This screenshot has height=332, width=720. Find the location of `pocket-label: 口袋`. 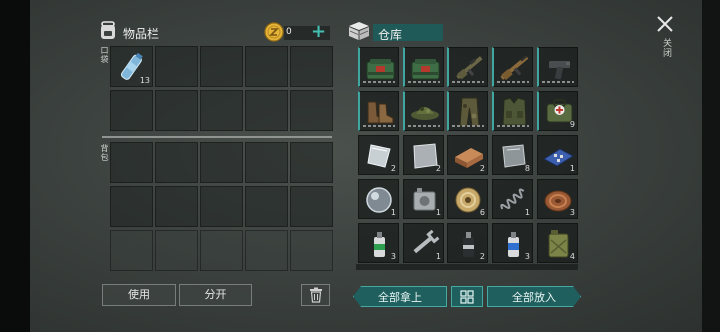

pocket-label: 口袋 is located at coordinates (104, 55).